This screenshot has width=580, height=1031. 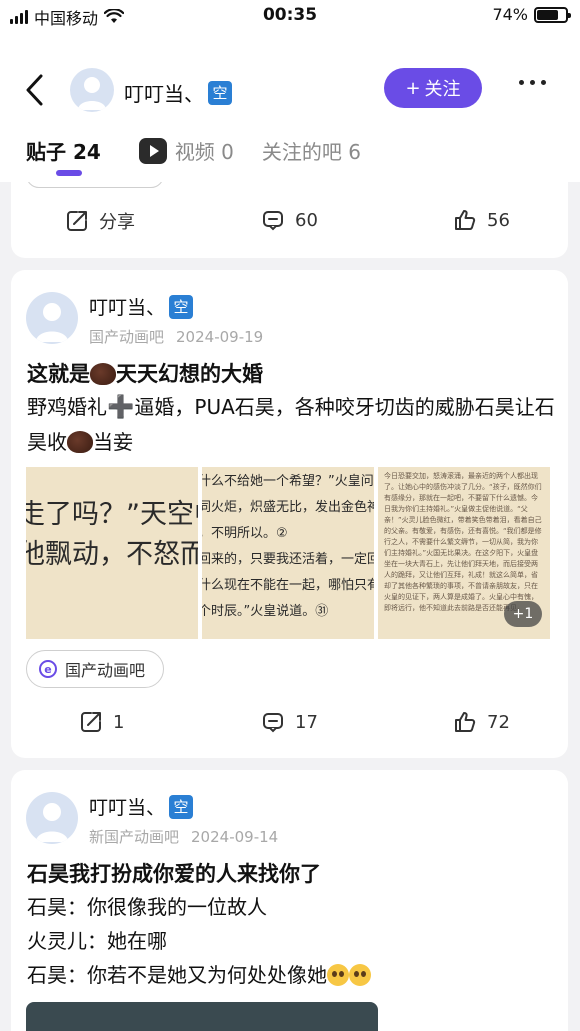 I want to click on post-card: 分享 60 56, so click(x=289, y=220).